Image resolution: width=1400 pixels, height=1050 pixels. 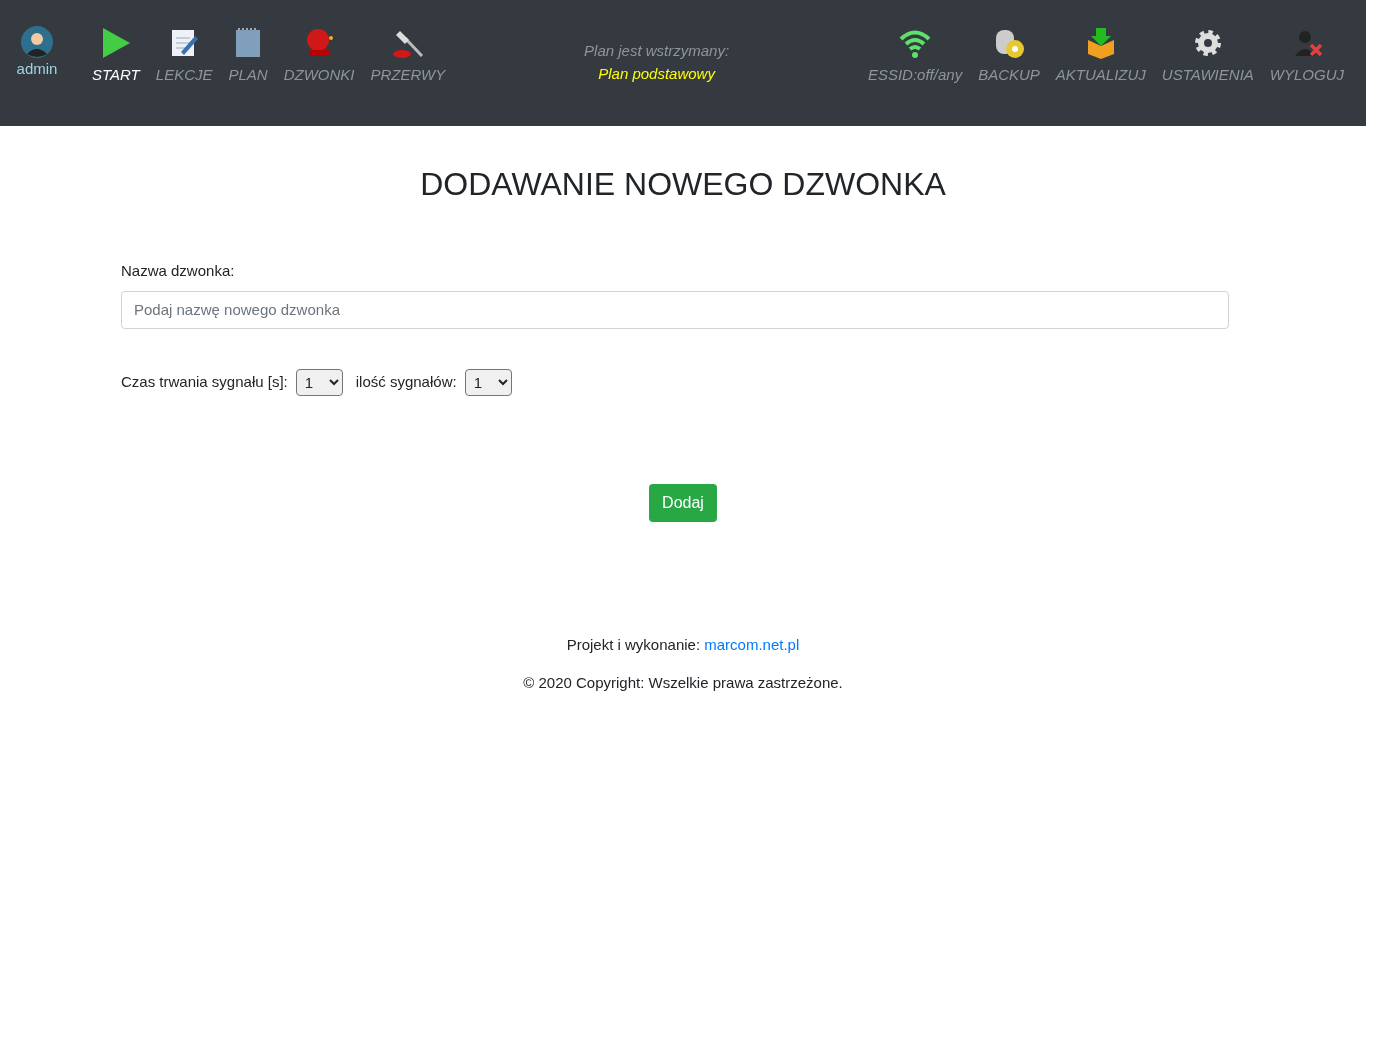 I want to click on nav-link: AKTUALIZUJ, so click(x=1100, y=56).